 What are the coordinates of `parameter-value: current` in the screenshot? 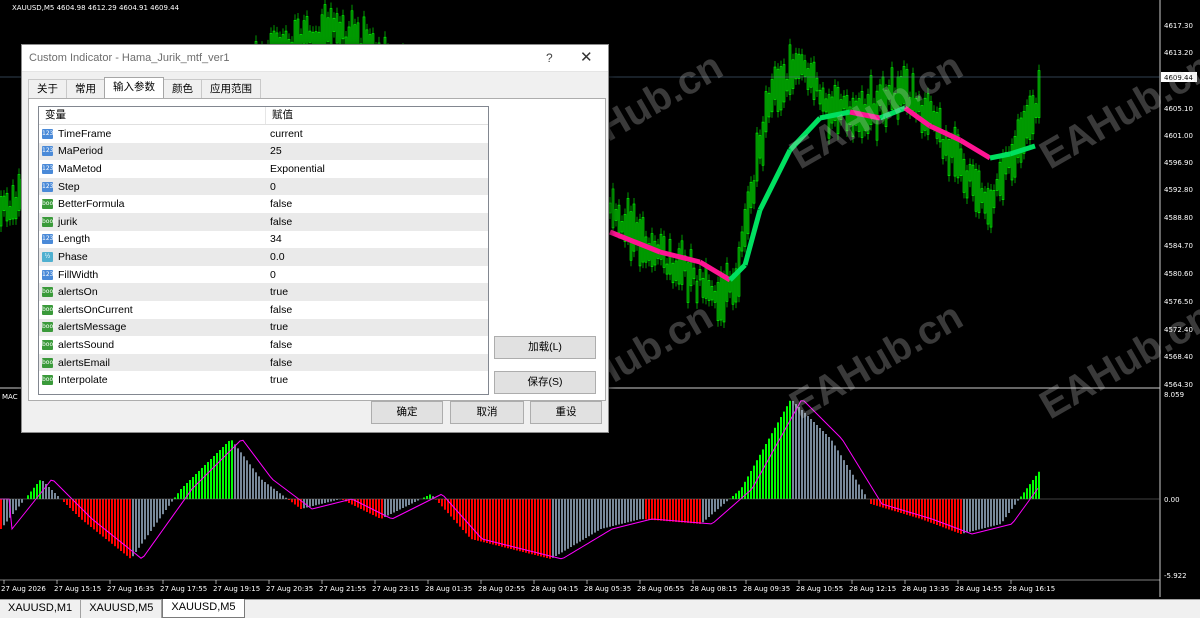 It's located at (283, 134).